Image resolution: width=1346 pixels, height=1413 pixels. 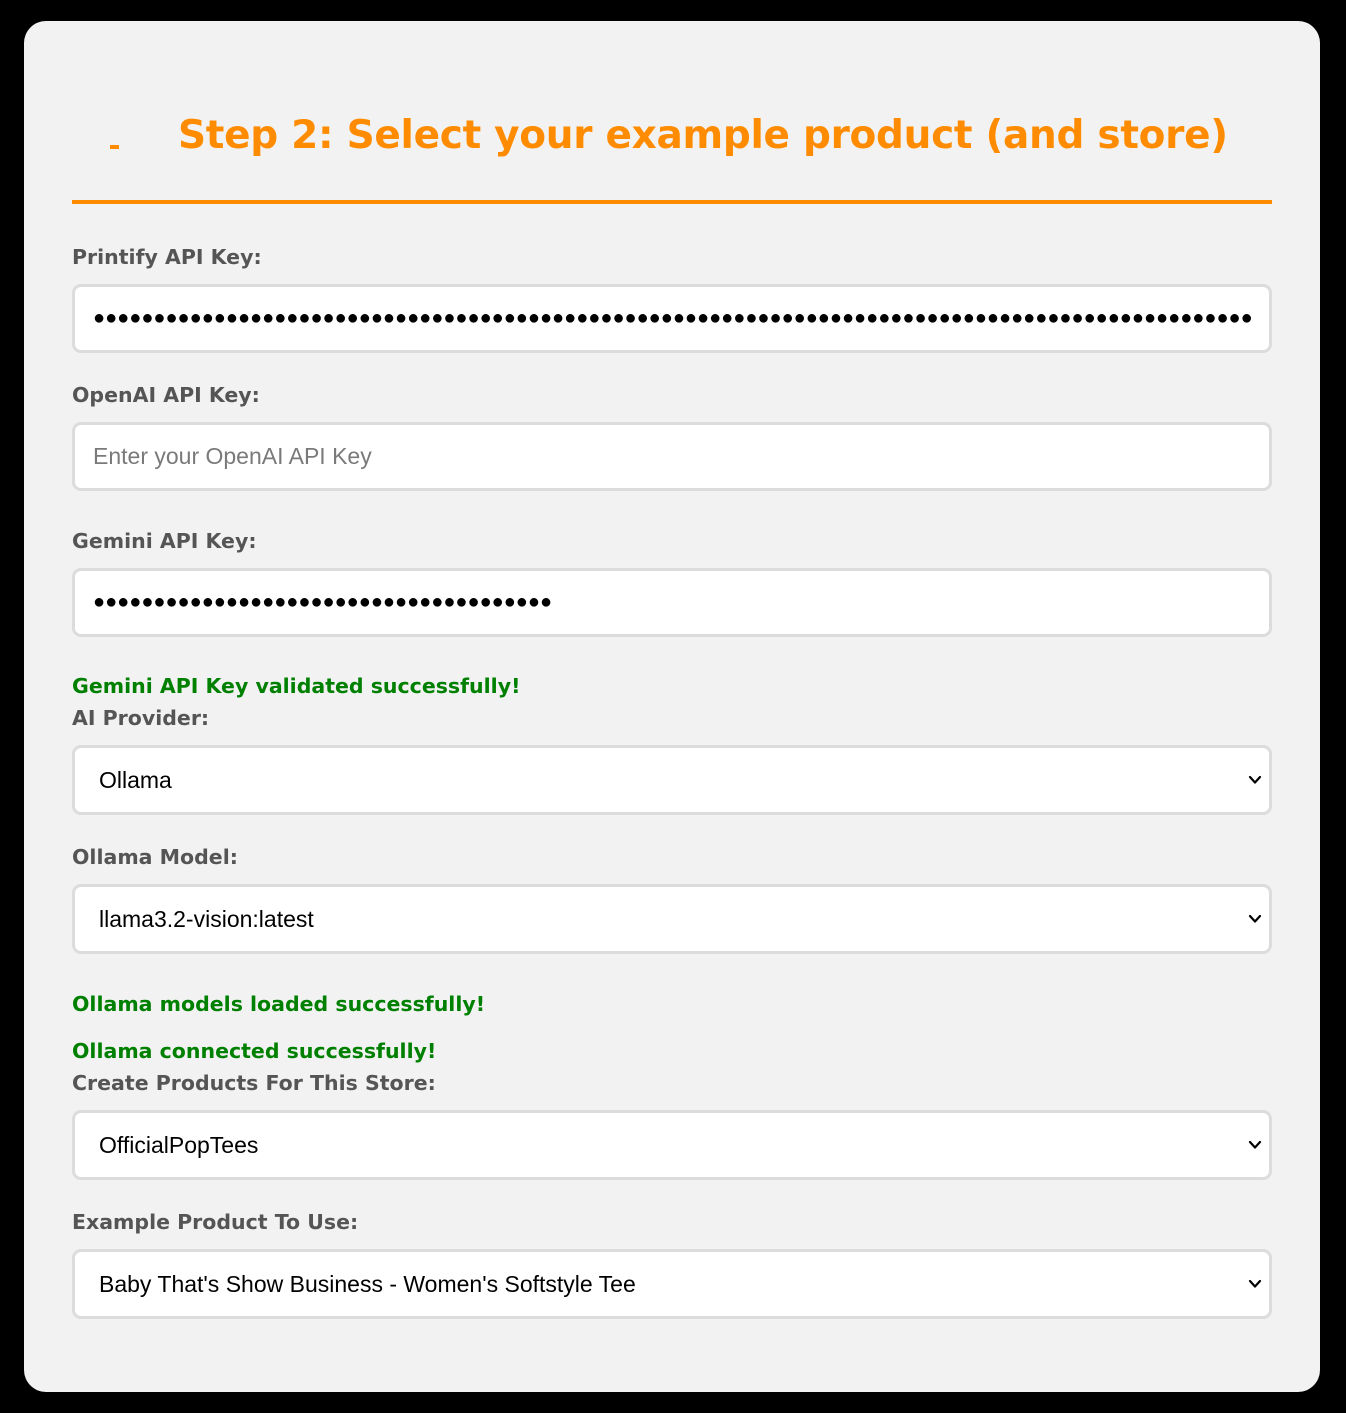 What do you see at coordinates (254, 1083) in the screenshot?
I see `store-label: Create Products For This Store:` at bounding box center [254, 1083].